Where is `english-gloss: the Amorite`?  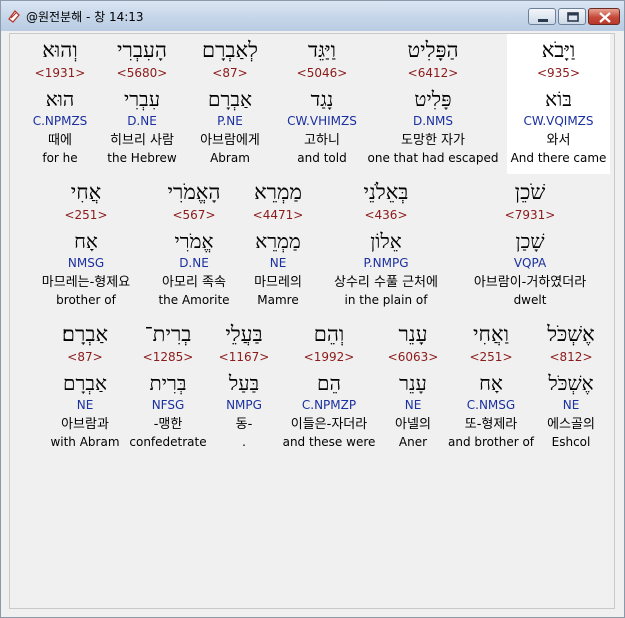 english-gloss: the Amorite is located at coordinates (194, 300).